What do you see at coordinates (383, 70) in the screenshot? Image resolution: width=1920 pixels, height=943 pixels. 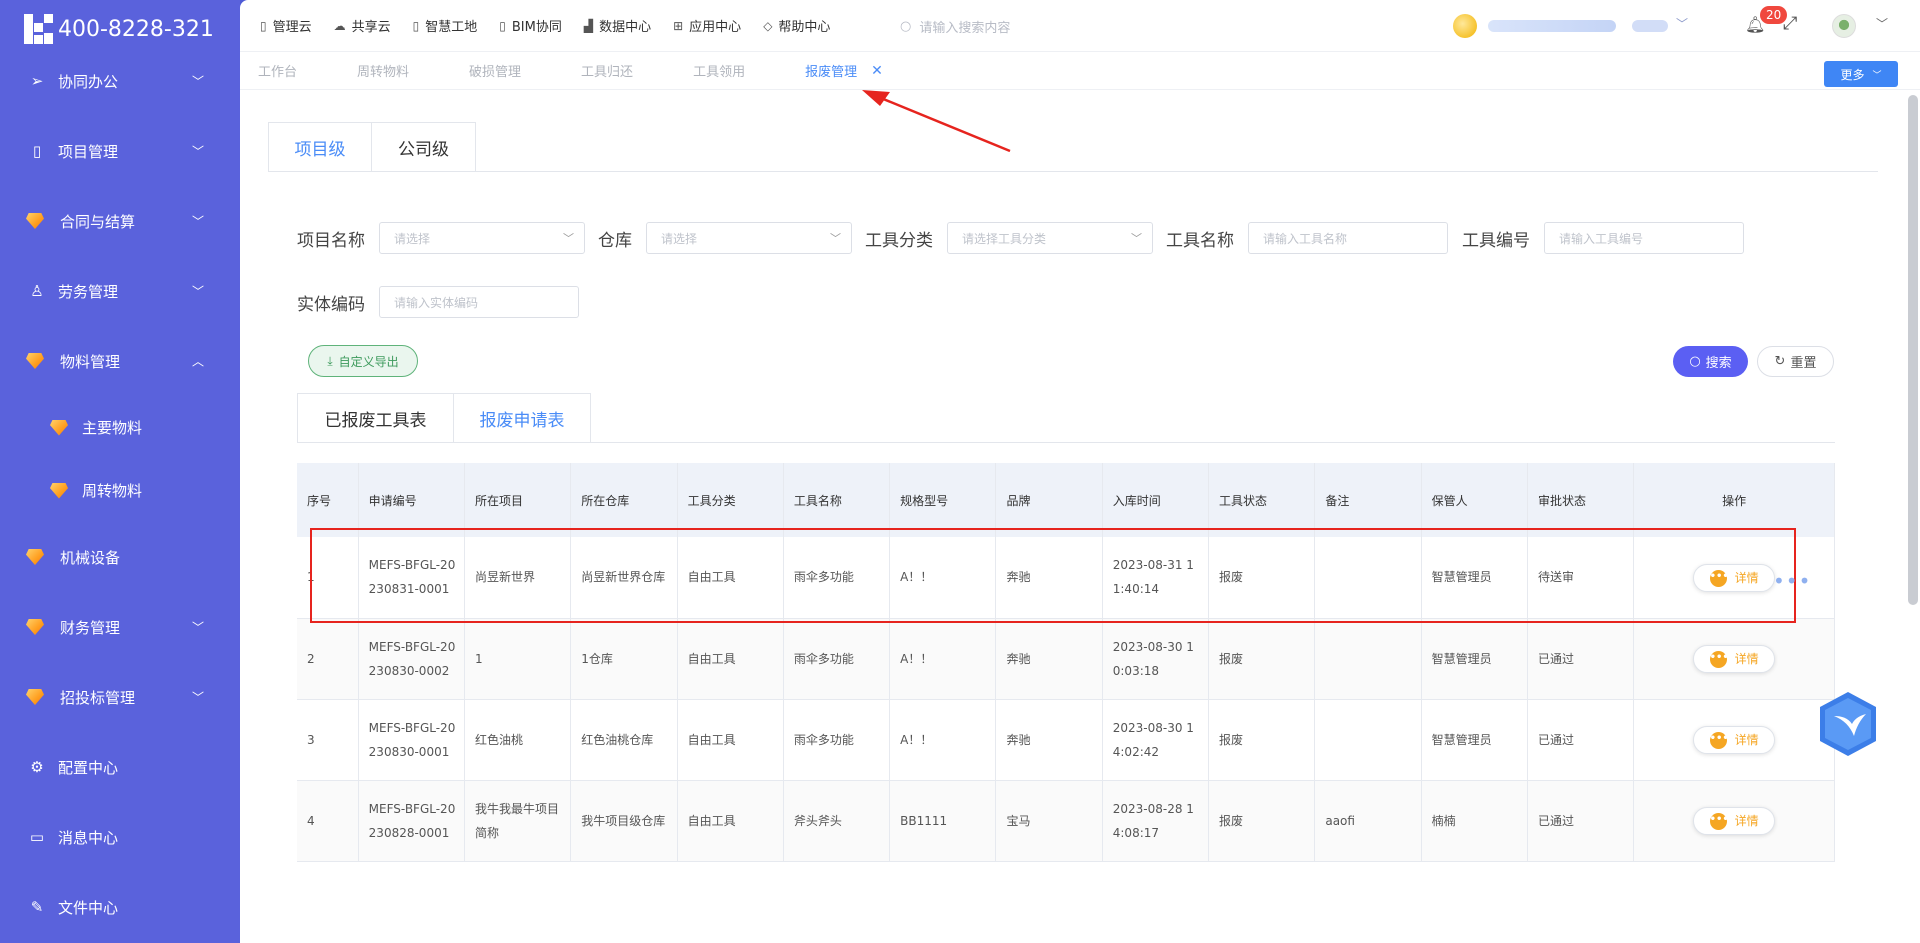 I see `tab-turnover-material: 周转物料` at bounding box center [383, 70].